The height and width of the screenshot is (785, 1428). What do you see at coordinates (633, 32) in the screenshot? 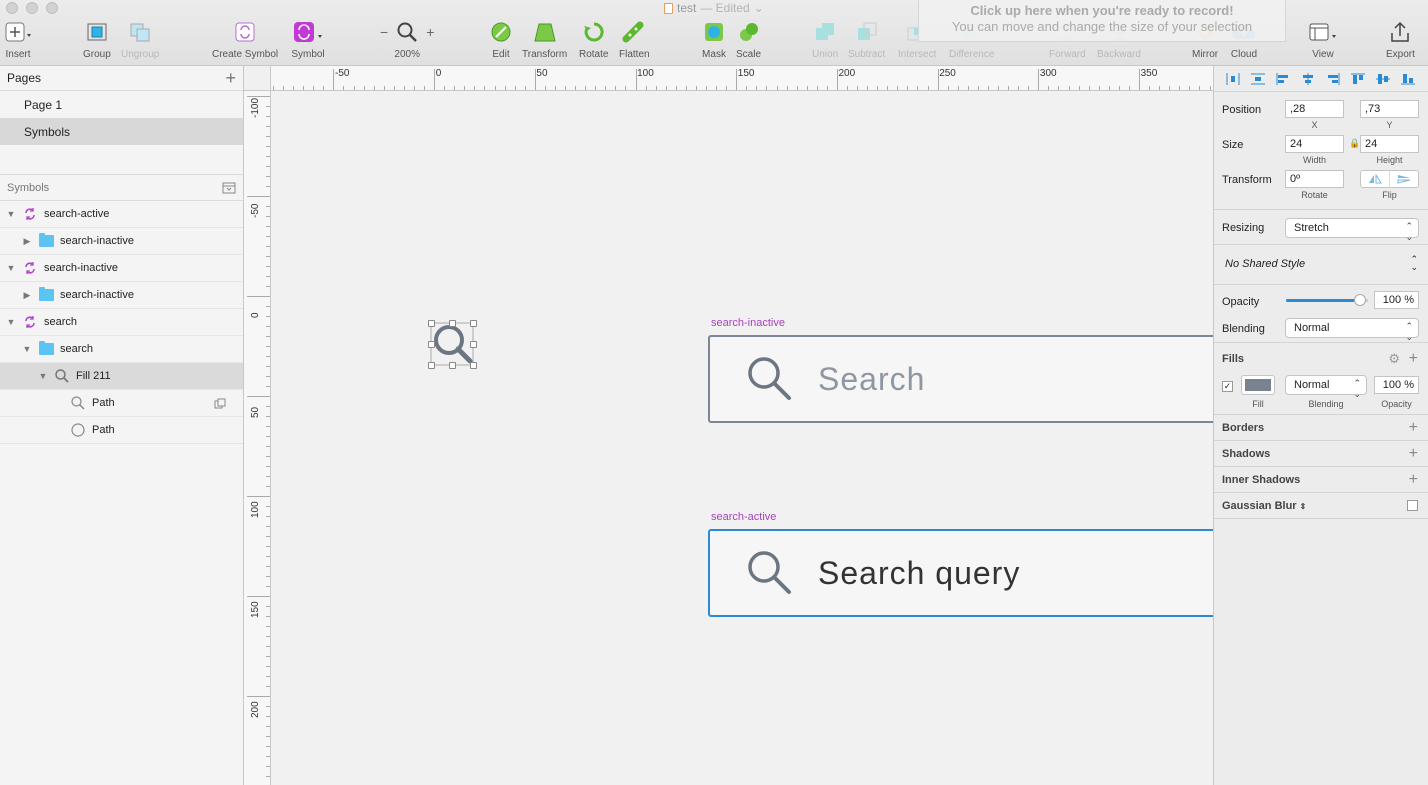
I see `flatten-icon` at bounding box center [633, 32].